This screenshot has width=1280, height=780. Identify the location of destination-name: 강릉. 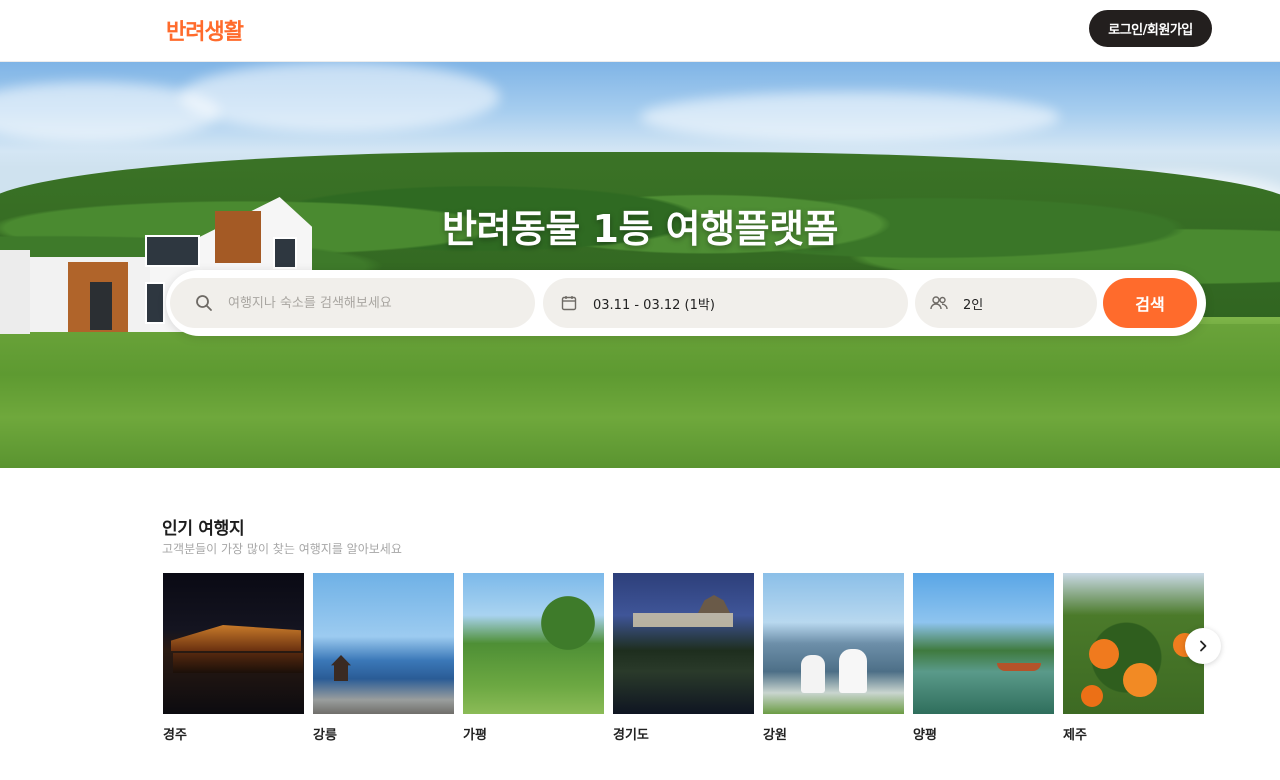
(325, 735).